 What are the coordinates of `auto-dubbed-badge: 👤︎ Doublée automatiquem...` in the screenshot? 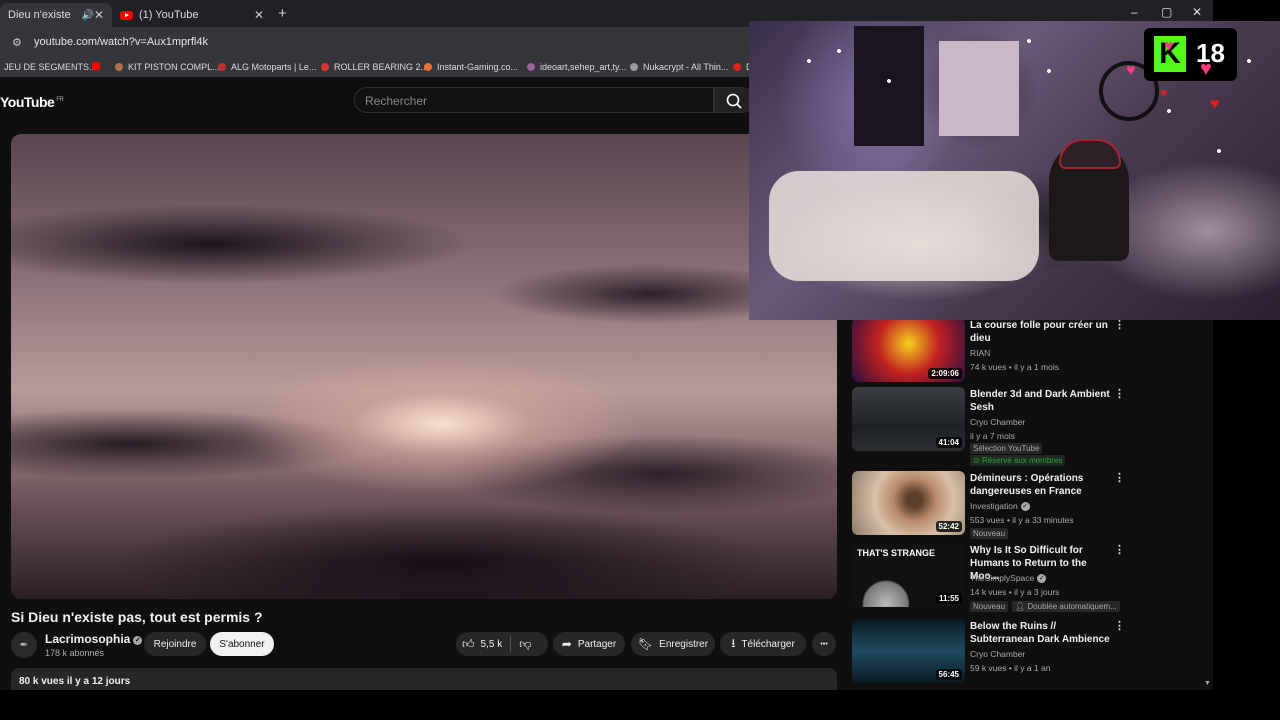 It's located at (1066, 606).